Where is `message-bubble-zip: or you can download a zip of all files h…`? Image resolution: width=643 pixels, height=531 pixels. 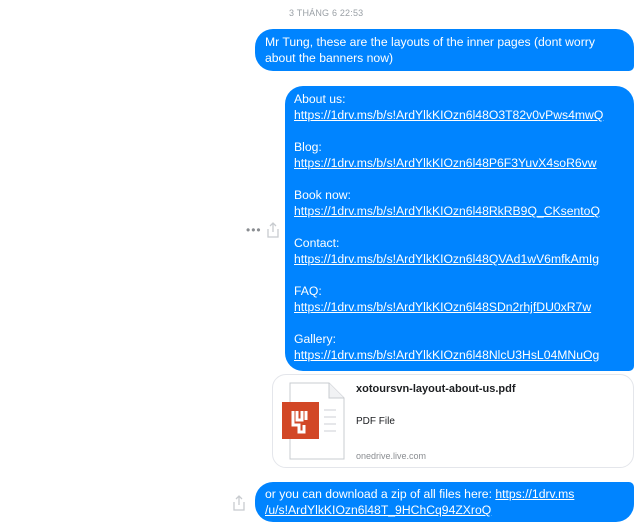
message-bubble-zip: or you can download a zip of all files h… is located at coordinates (444, 502).